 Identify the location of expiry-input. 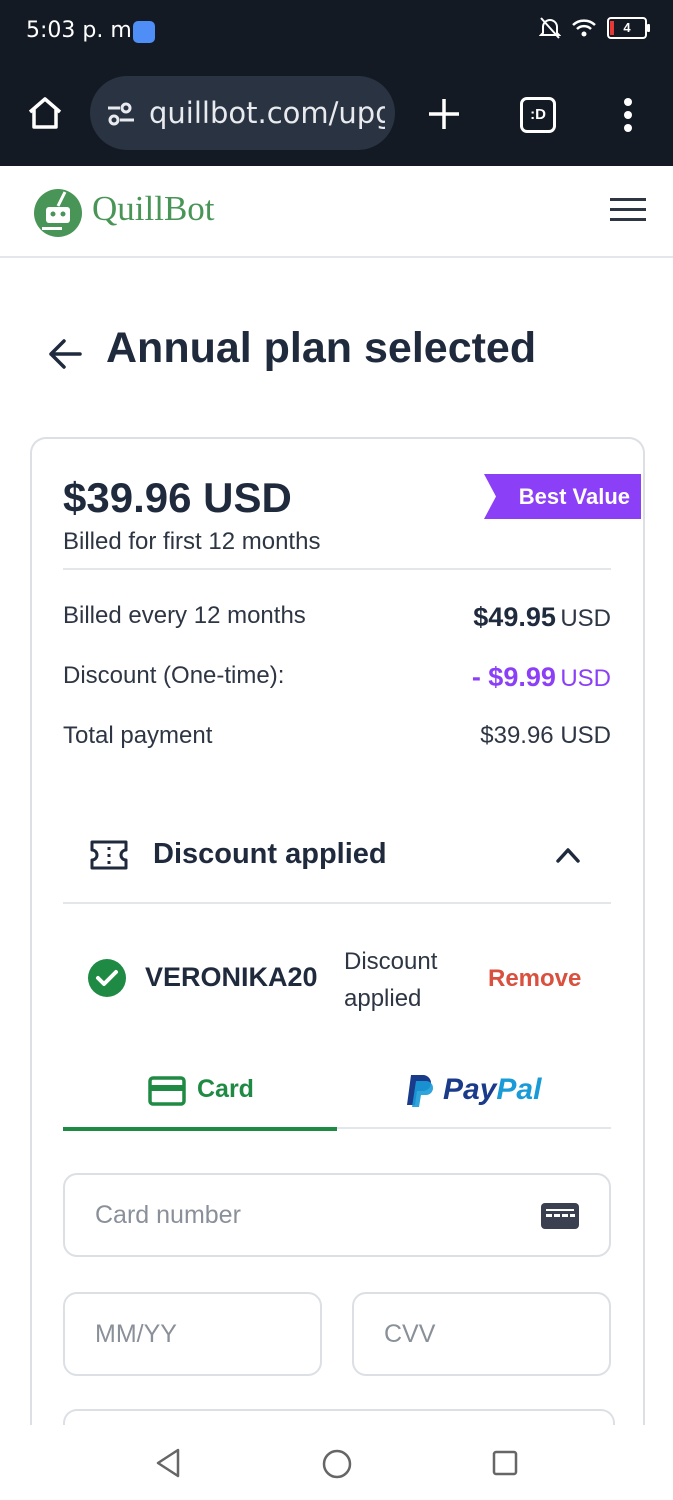
(184, 1334).